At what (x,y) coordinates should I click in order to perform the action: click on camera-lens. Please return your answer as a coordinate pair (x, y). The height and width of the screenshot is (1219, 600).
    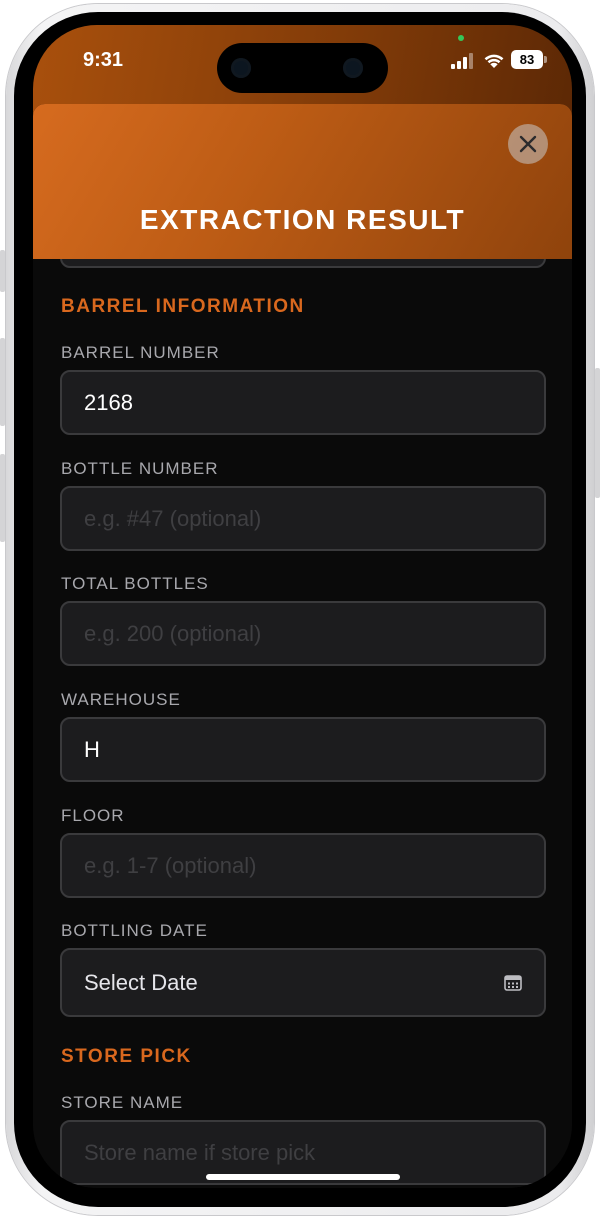
    Looking at the image, I should click on (241, 68).